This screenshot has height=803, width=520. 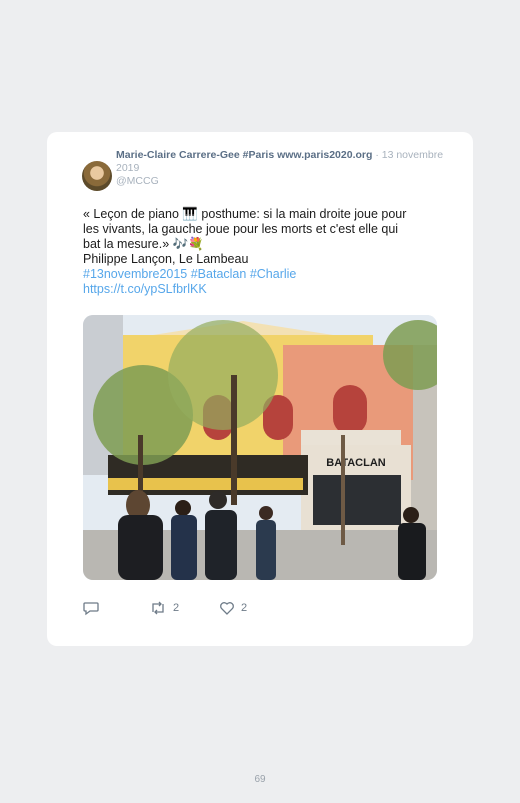 What do you see at coordinates (244, 608) in the screenshot?
I see `like-count: 2` at bounding box center [244, 608].